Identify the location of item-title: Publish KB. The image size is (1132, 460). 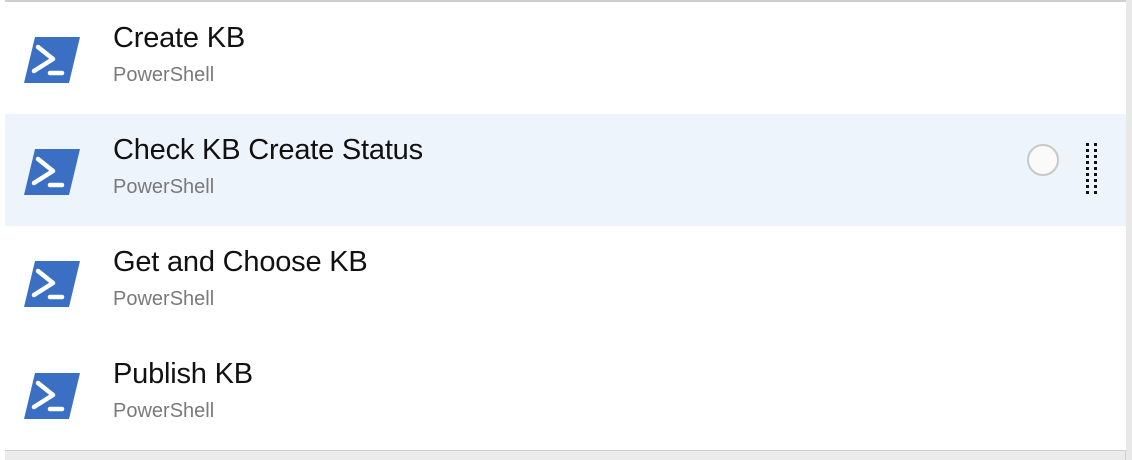
(183, 374).